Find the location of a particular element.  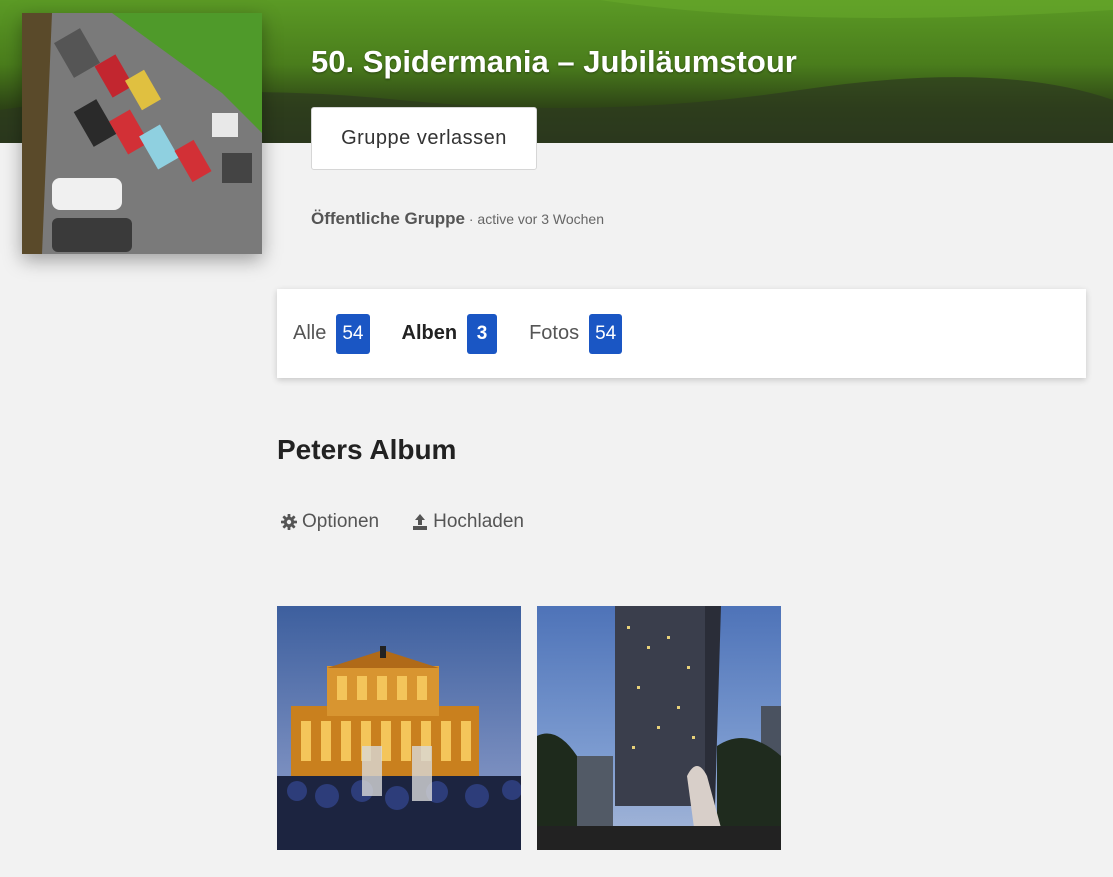

upload-icon is located at coordinates (420, 522).